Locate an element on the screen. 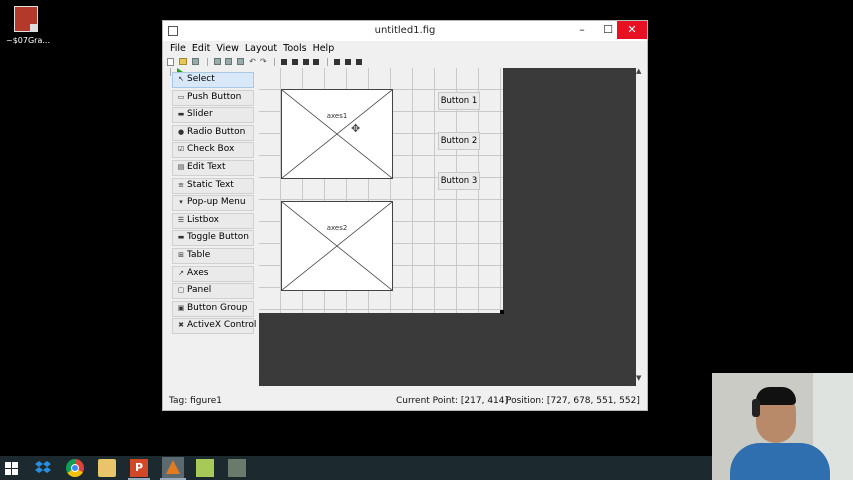 Image resolution: width=853 pixels, height=480 pixels. scroll-left-icon: ‹ is located at coordinates (262, 384).